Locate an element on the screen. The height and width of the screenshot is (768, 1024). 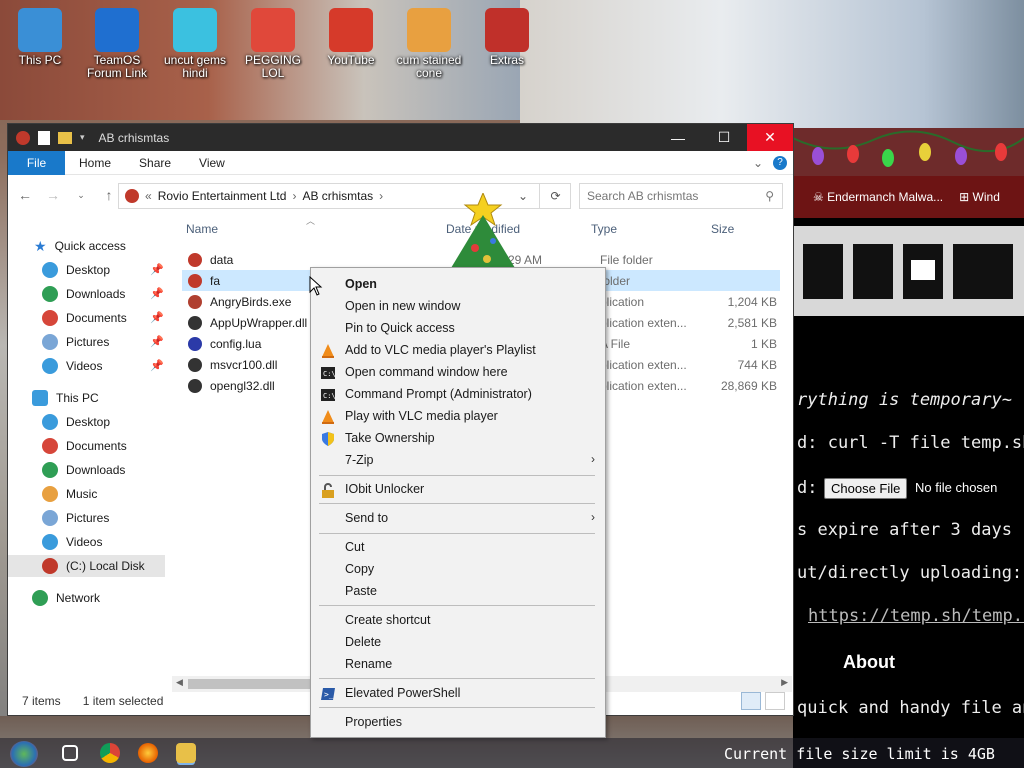
nav-pc-documents: Documents is located at coordinates (84, 446).